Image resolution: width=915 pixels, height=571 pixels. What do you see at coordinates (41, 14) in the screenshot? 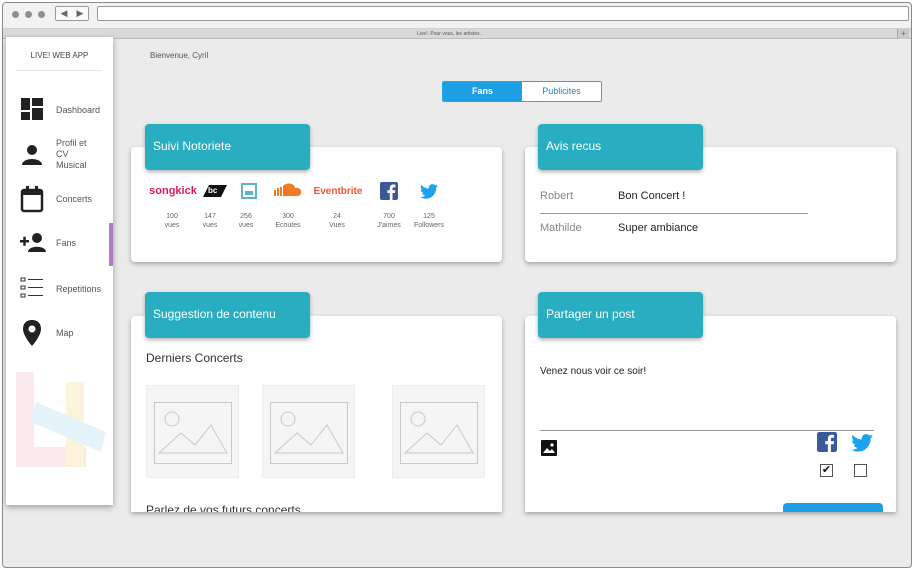
I see `window-maximize-dot` at bounding box center [41, 14].